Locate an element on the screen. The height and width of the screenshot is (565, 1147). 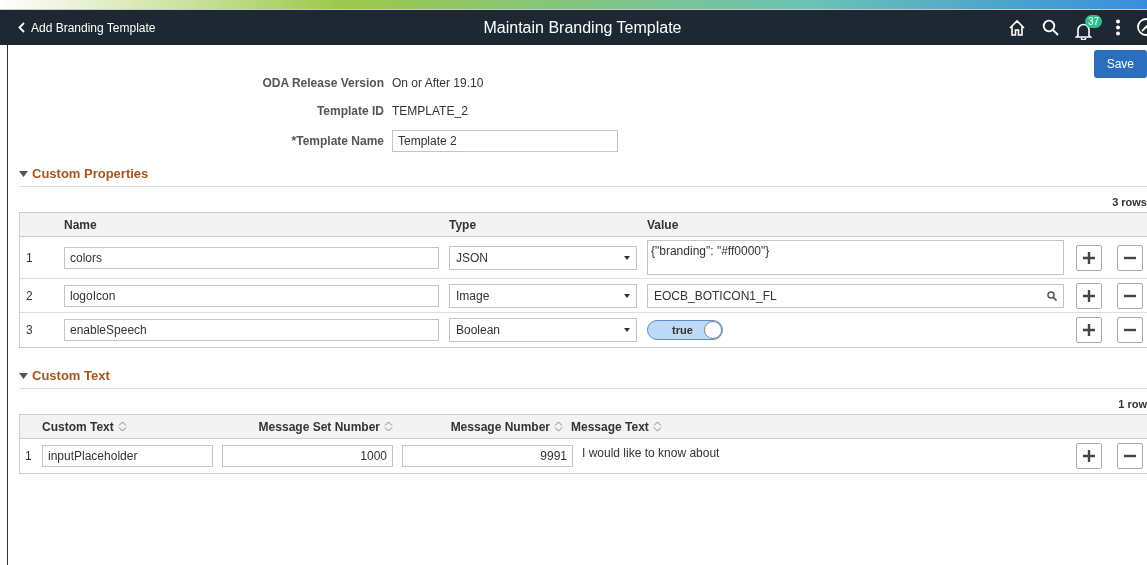
value-lookup-field: EOCB_BOTICON1_FL is located at coordinates (855, 295).